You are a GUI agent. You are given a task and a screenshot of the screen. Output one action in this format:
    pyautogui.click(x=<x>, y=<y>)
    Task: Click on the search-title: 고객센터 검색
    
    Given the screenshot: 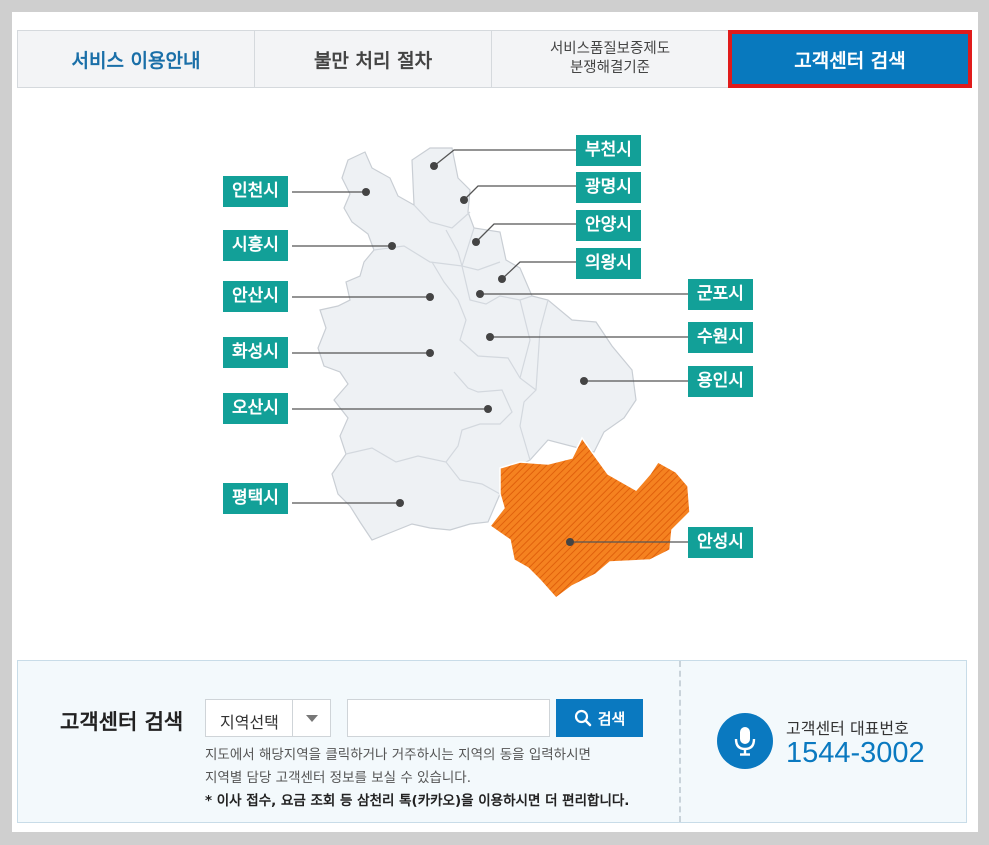 What is the action you would take?
    pyautogui.click(x=122, y=722)
    